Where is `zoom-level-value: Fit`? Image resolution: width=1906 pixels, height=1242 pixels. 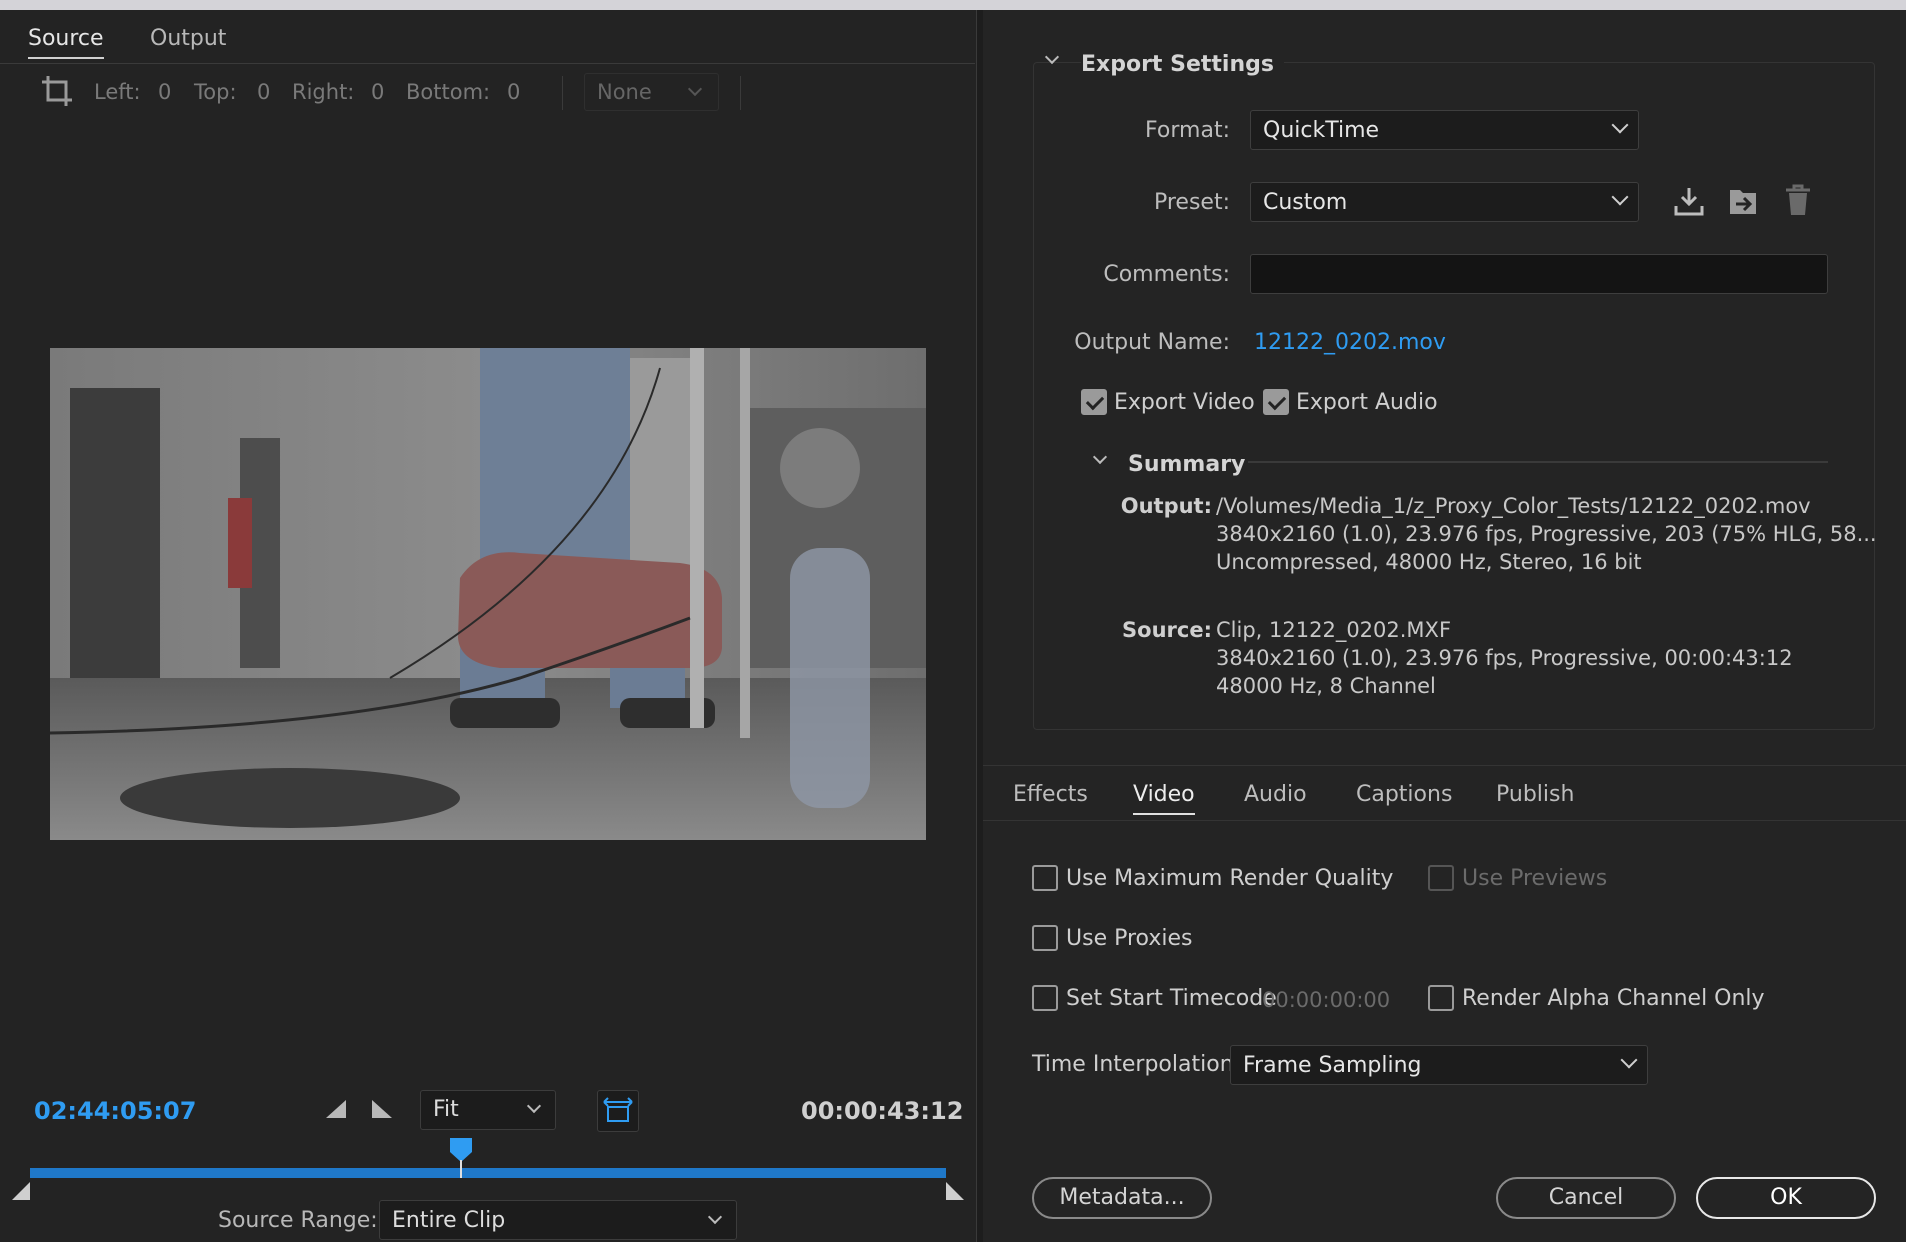 zoom-level-value: Fit is located at coordinates (446, 1109).